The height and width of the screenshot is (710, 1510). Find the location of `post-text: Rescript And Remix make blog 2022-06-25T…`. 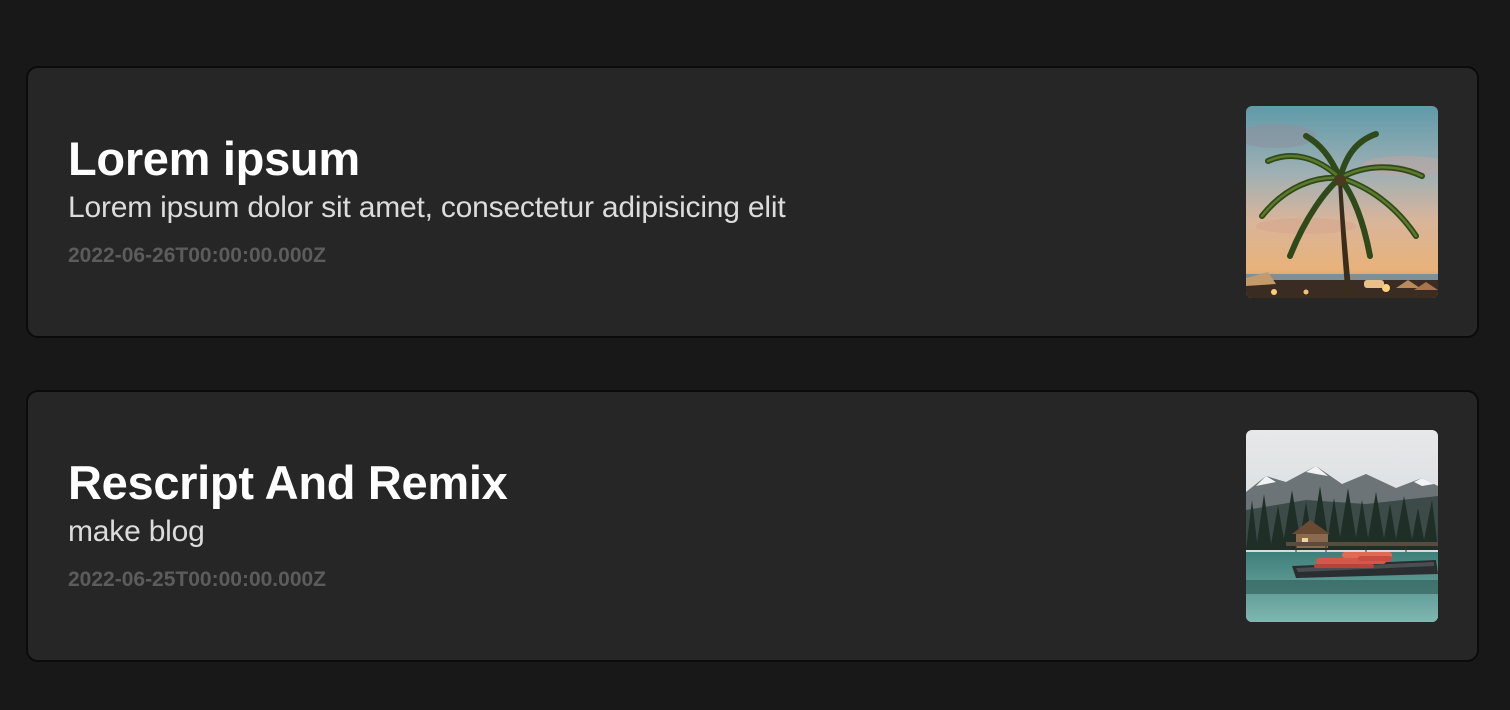

post-text: Rescript And Remix make blog 2022-06-25T… is located at coordinates (288, 525).